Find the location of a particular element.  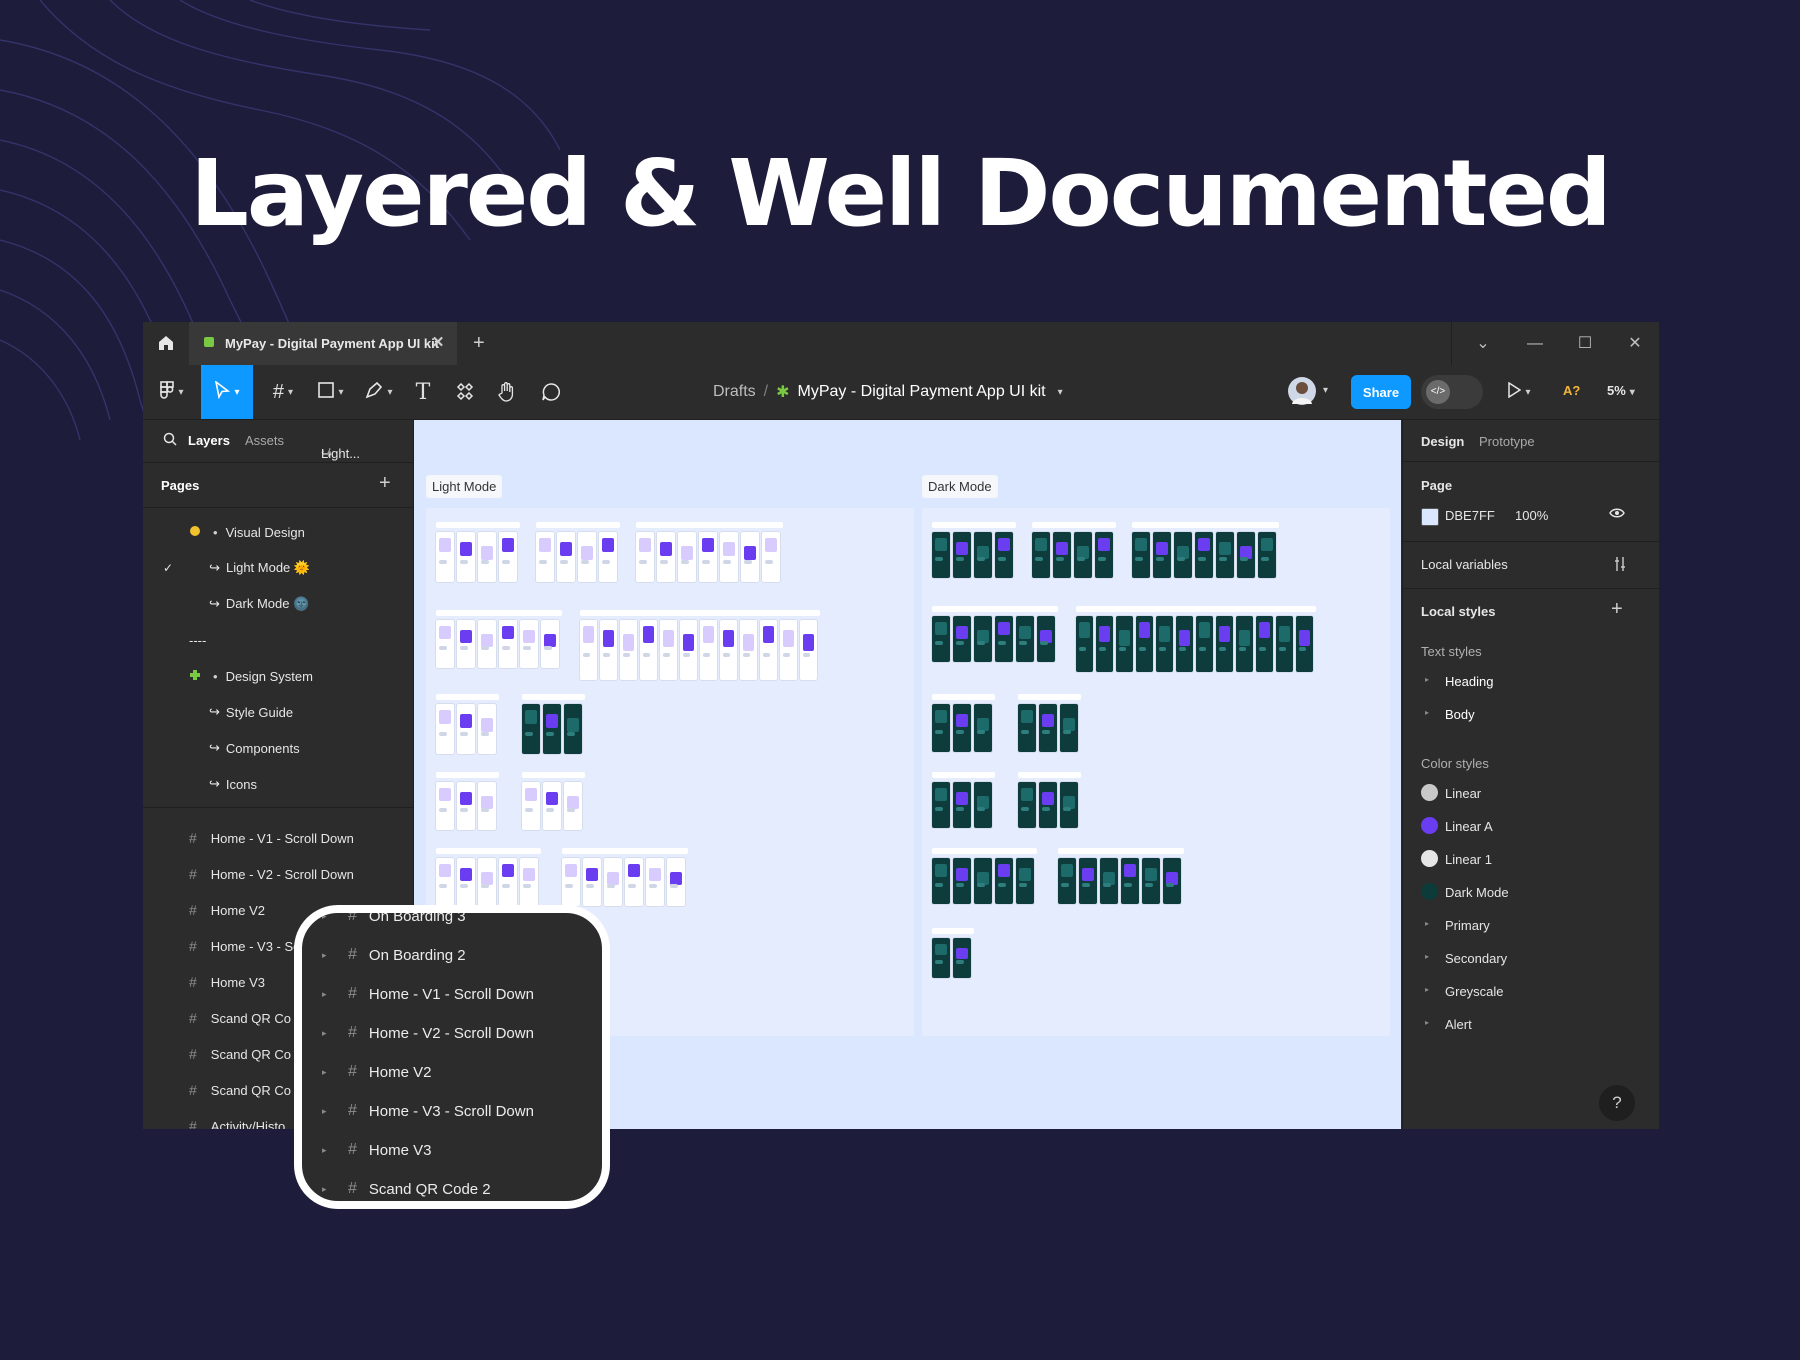

breadcrumb-drafts: Drafts is located at coordinates (734, 392).